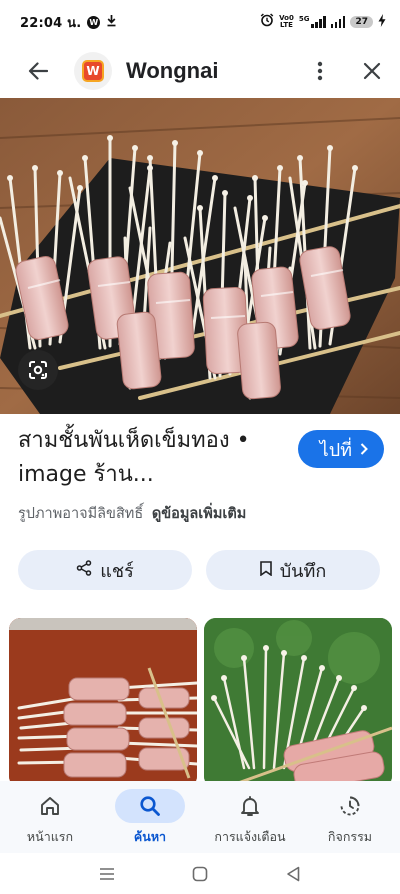 This screenshot has width=400, height=894. I want to click on copyright-row: รูปภาพอาจมีลิขสิทธิ์ ดูข้อมูลเพิ่มเติม, so click(201, 513).